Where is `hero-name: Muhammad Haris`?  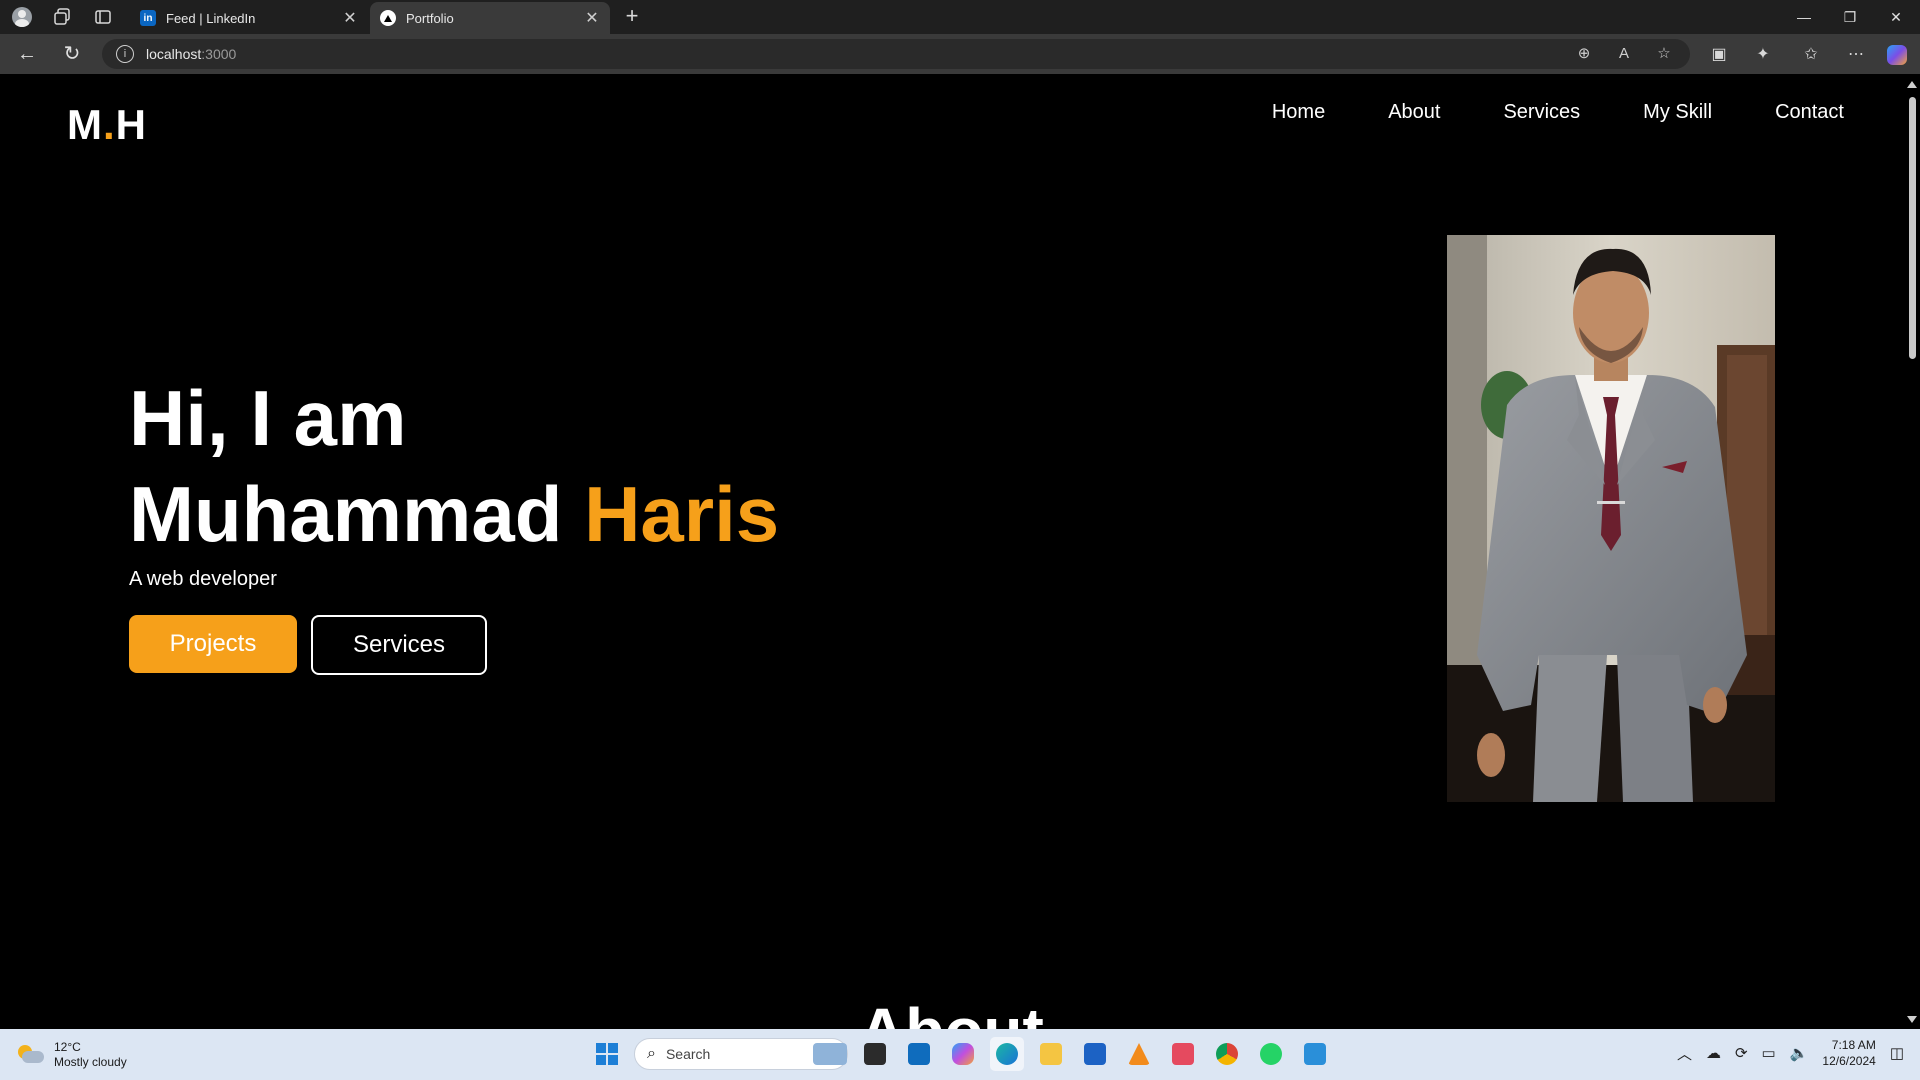 hero-name: Muhammad Haris is located at coordinates (454, 514).